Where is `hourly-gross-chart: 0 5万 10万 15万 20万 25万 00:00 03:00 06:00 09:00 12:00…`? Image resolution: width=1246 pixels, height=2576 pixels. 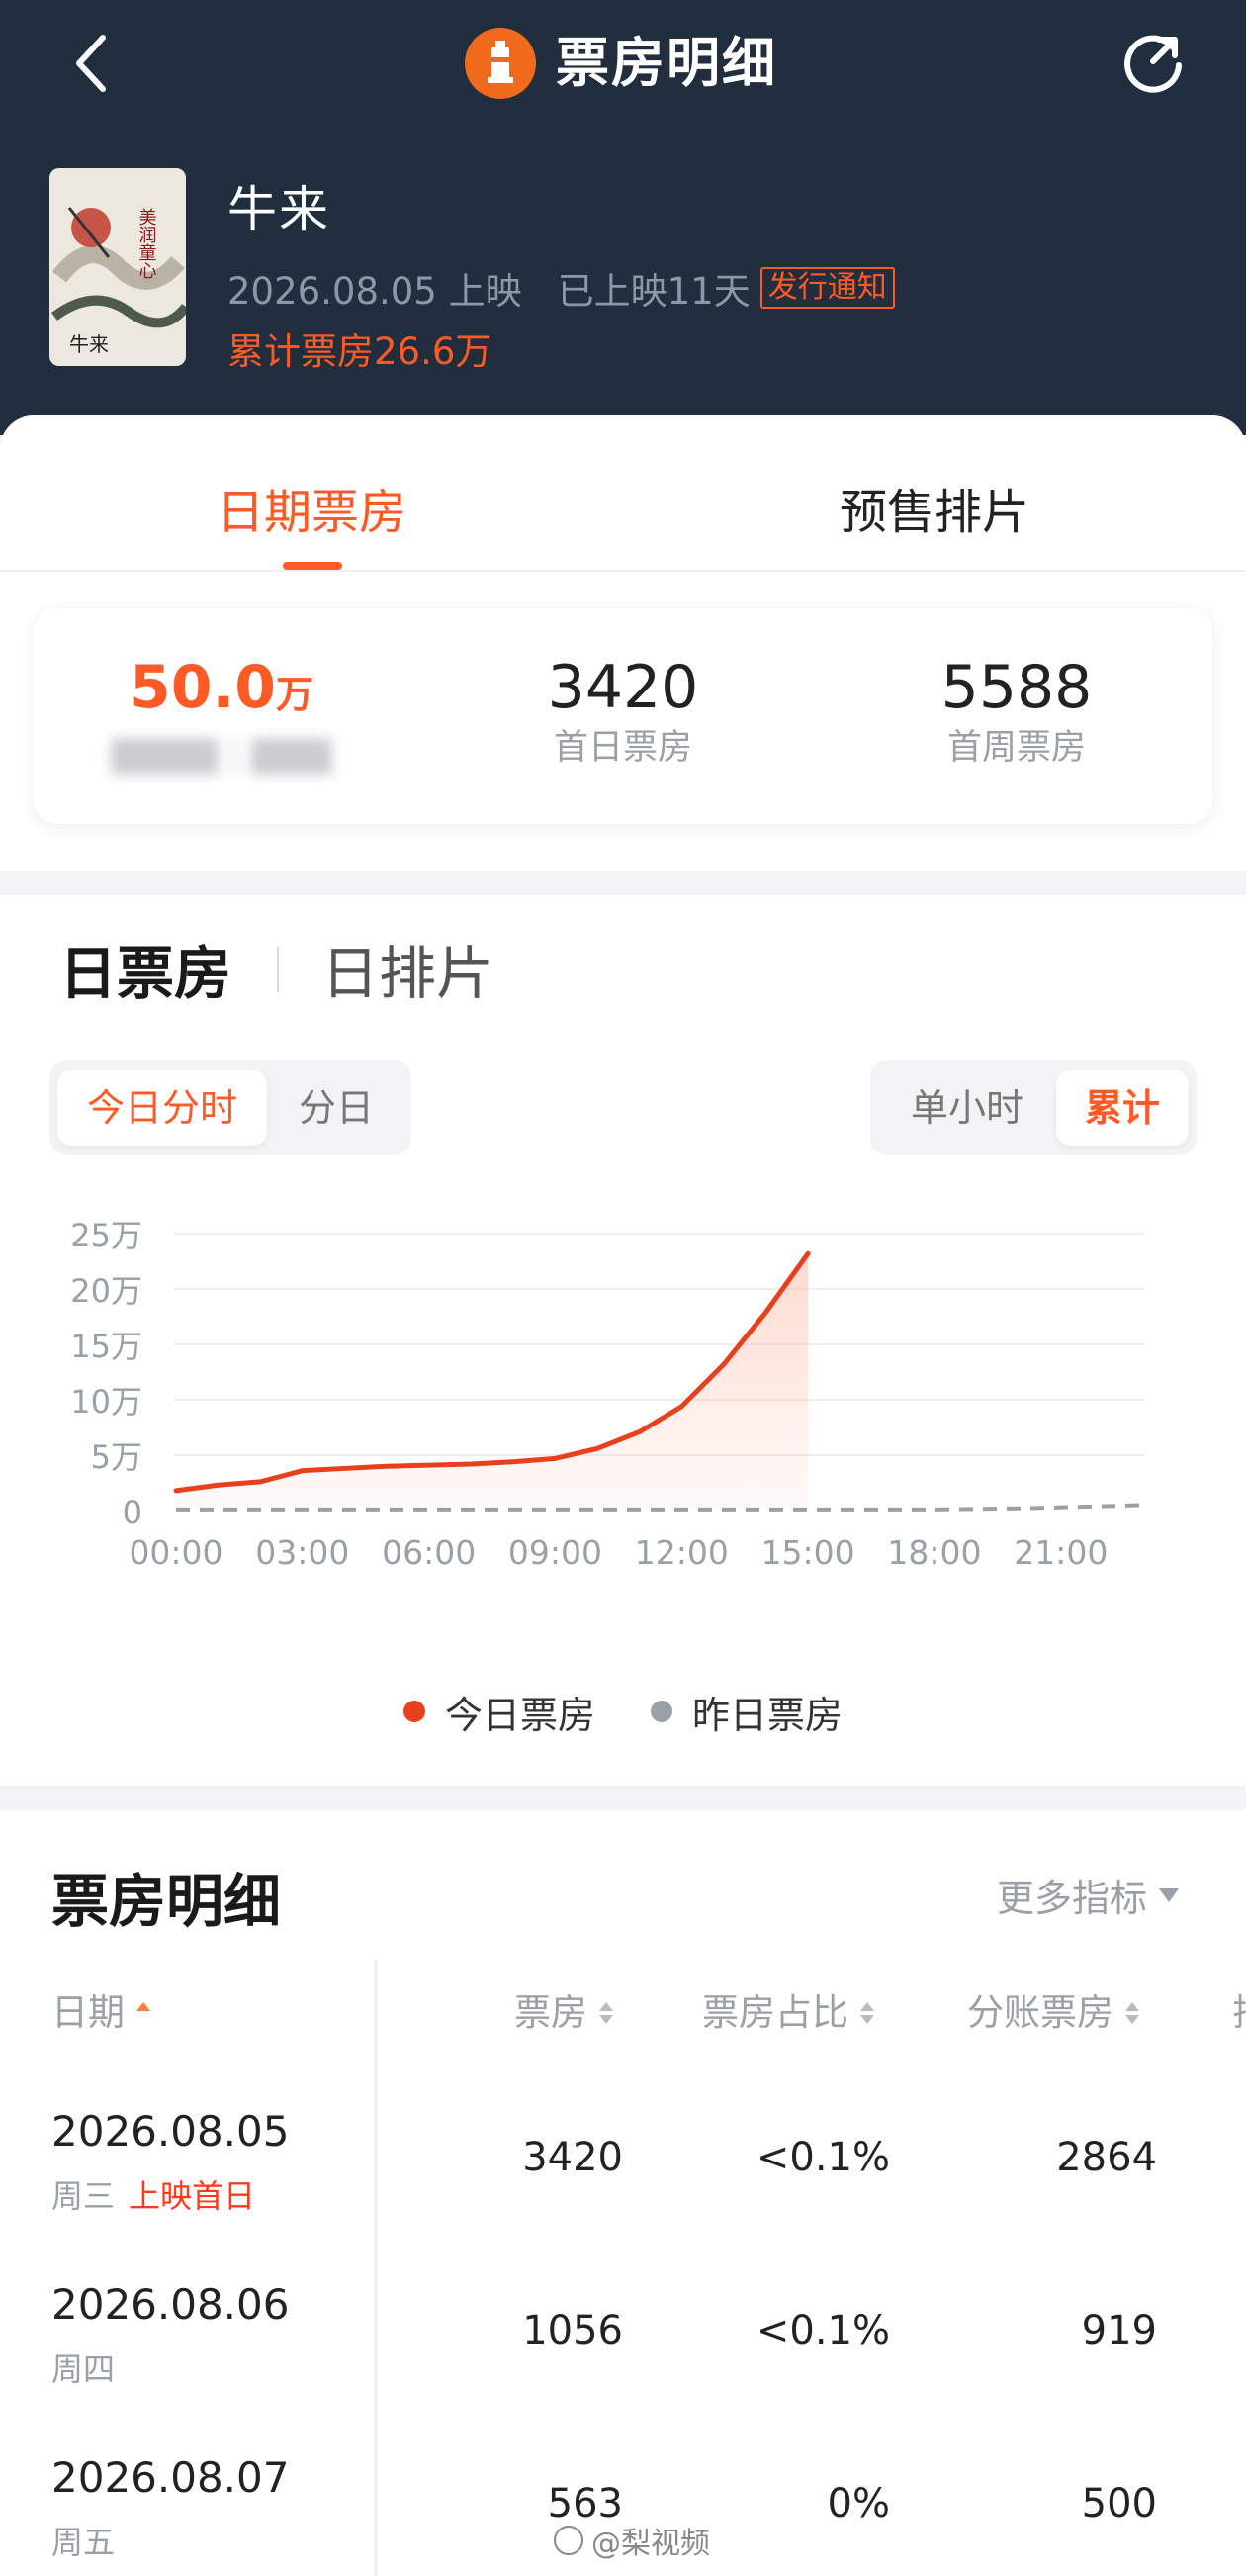 hourly-gross-chart: 0 5万 10万 15万 20万 25万 00:00 03:00 06:00 09:00 12:00… is located at coordinates (608, 1394).